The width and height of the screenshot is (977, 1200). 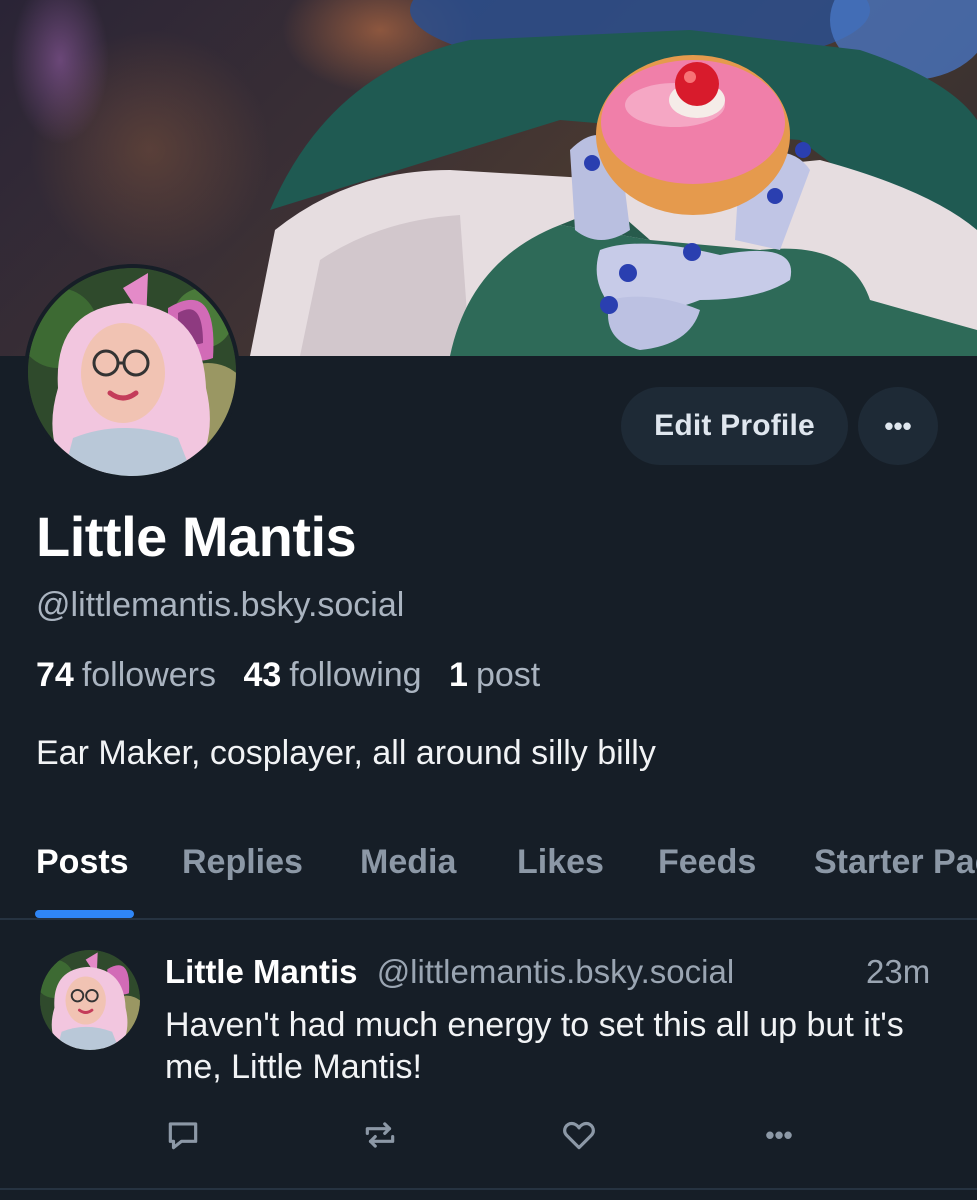 What do you see at coordinates (196, 536) in the screenshot?
I see `profile-display-name: Little Mantis` at bounding box center [196, 536].